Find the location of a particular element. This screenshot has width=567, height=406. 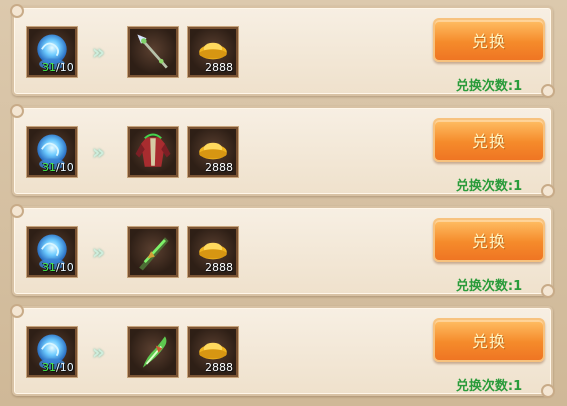

spear-icon is located at coordinates (152, 51).